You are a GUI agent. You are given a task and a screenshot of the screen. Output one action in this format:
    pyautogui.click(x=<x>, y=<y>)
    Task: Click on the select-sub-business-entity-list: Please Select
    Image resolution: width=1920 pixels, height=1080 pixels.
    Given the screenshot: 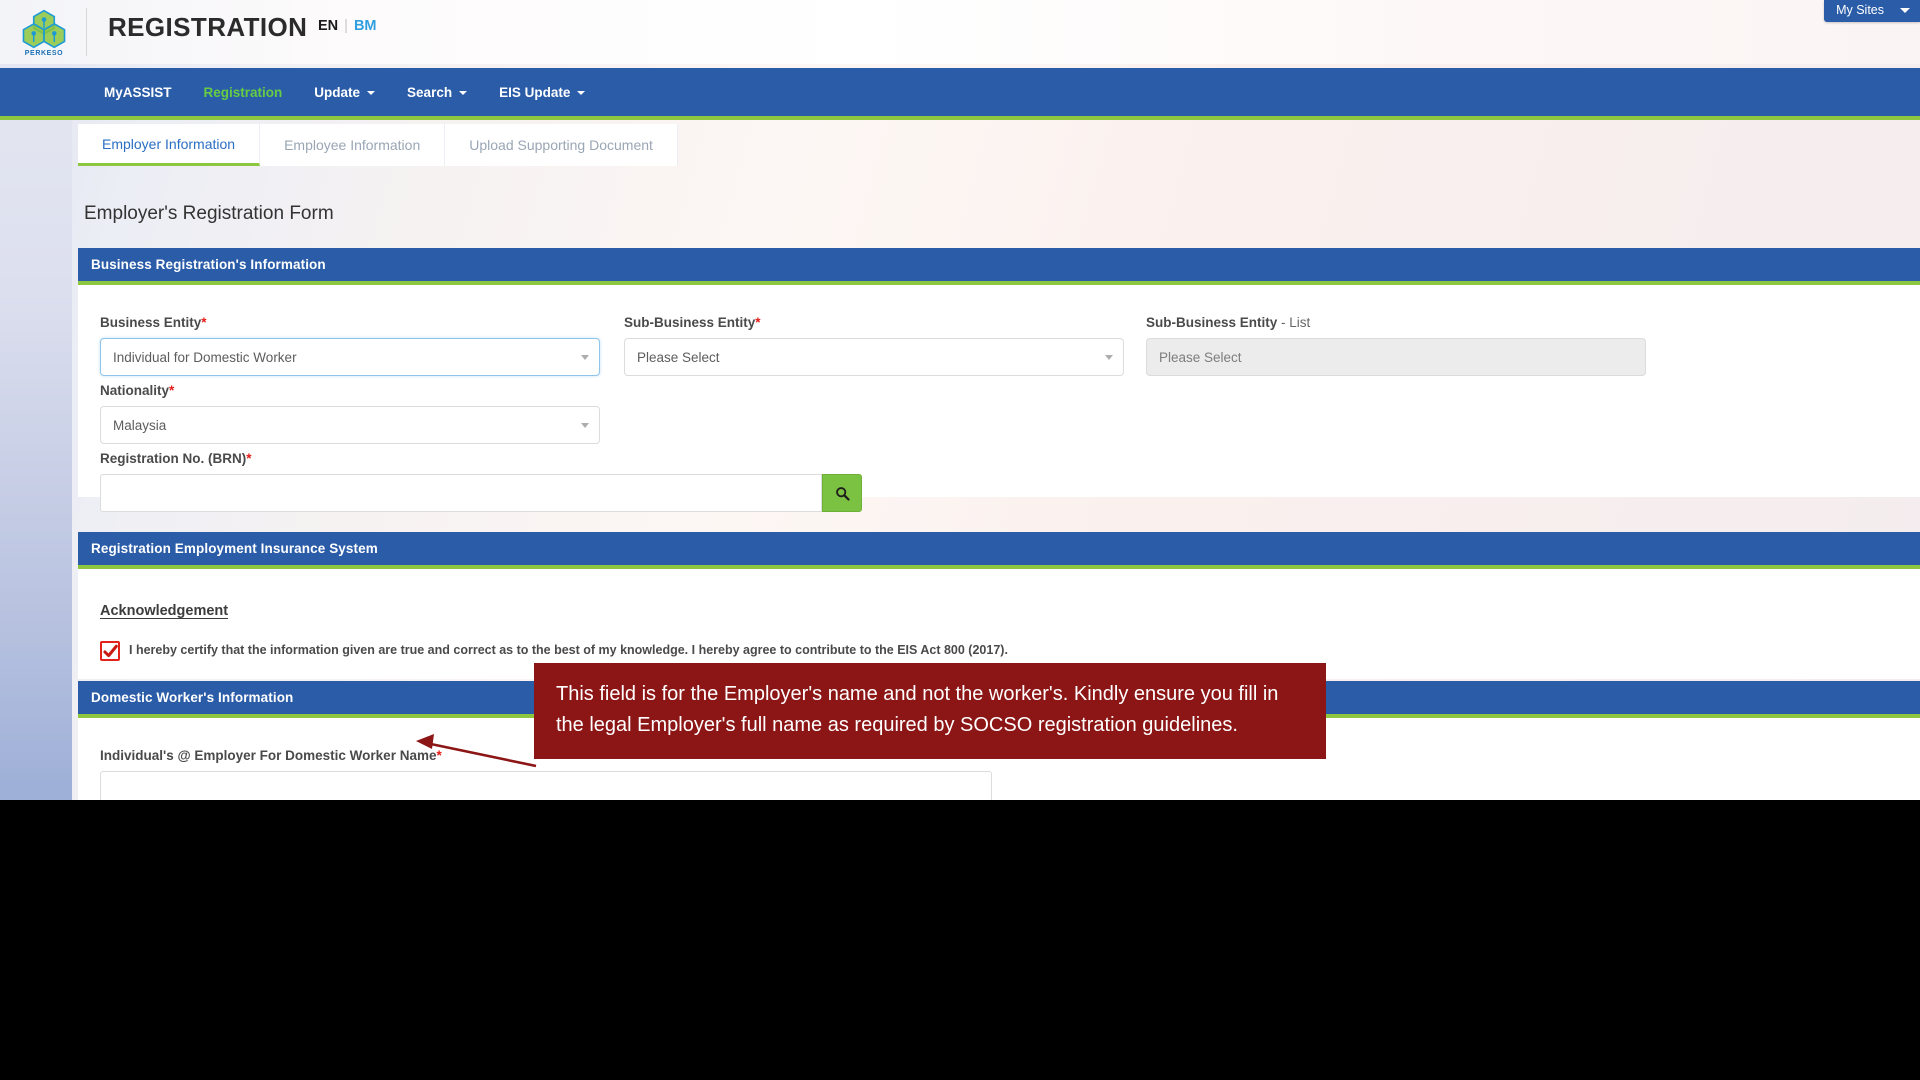 What is the action you would take?
    pyautogui.click(x=1396, y=357)
    